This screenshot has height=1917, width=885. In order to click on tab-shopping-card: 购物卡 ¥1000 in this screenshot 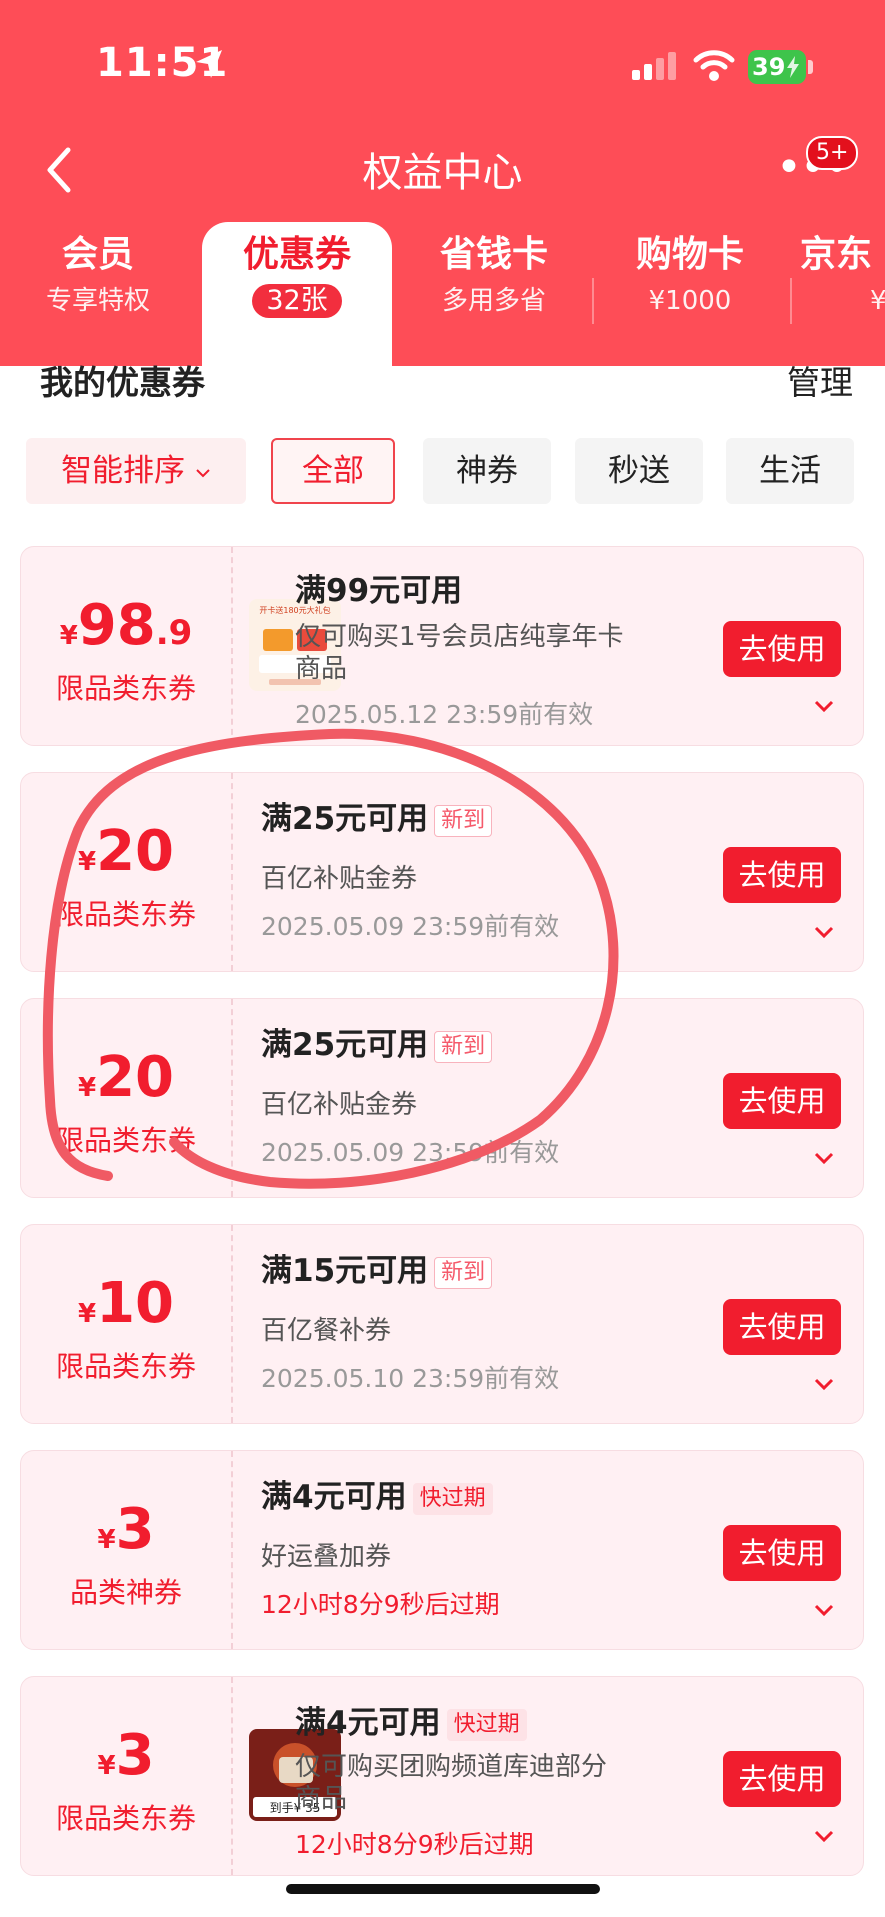, I will do `click(690, 275)`.